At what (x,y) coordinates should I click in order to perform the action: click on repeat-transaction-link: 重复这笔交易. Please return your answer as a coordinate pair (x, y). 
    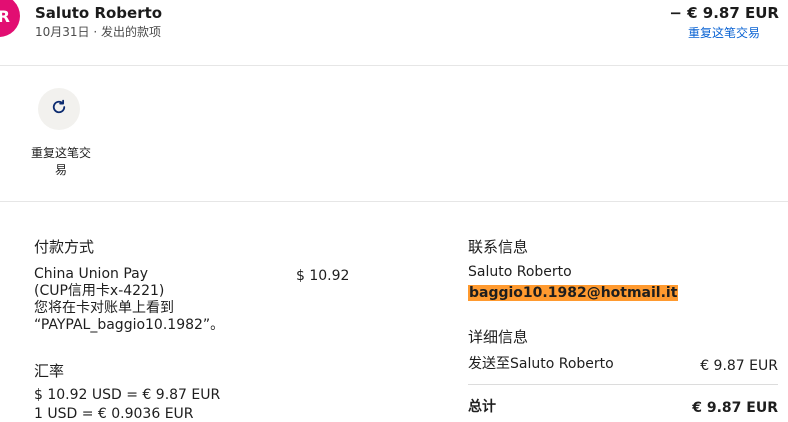
    Looking at the image, I should click on (724, 32).